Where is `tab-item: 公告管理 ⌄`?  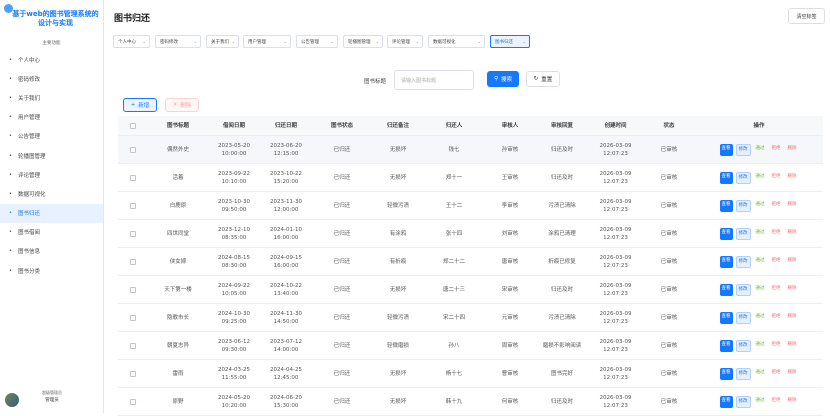 tab-item: 公告管理 ⌄ is located at coordinates (317, 41).